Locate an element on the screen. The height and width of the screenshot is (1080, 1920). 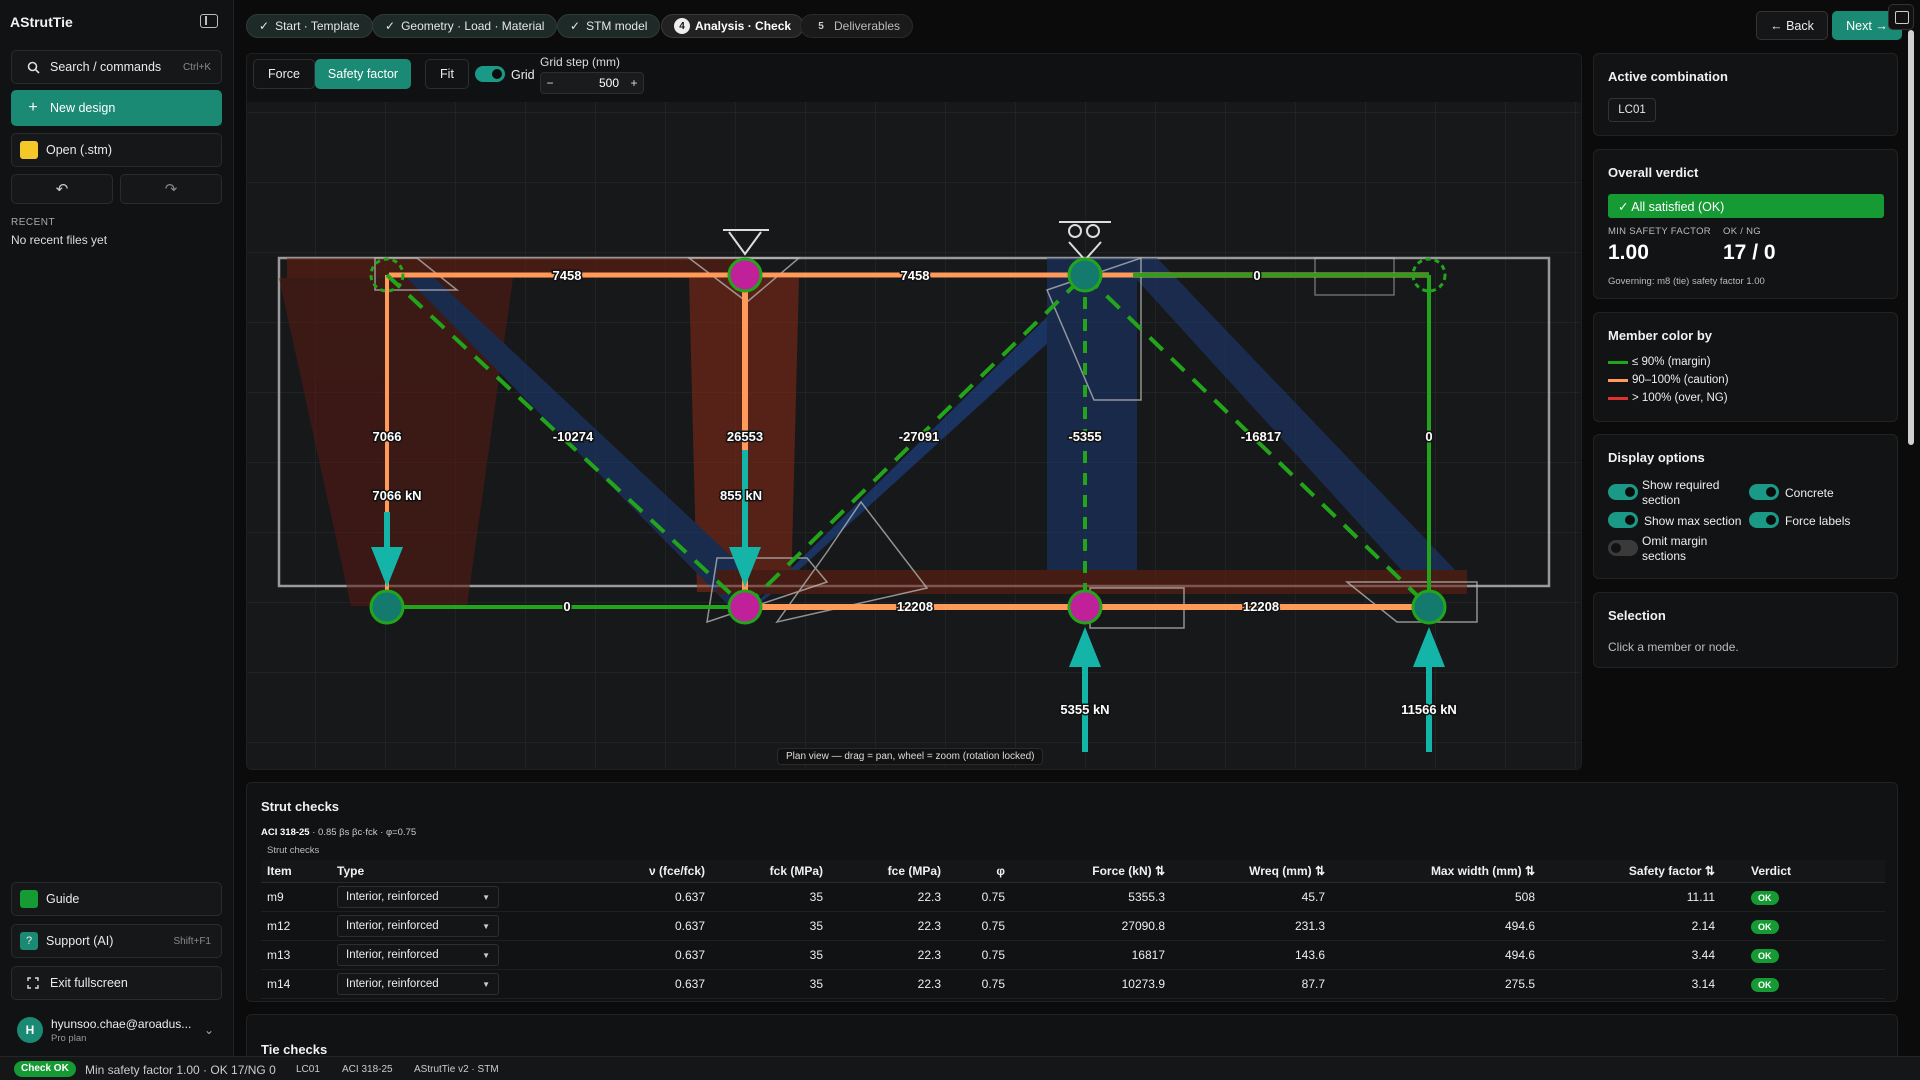
show-max-label: Show max section is located at coordinates (1693, 521).